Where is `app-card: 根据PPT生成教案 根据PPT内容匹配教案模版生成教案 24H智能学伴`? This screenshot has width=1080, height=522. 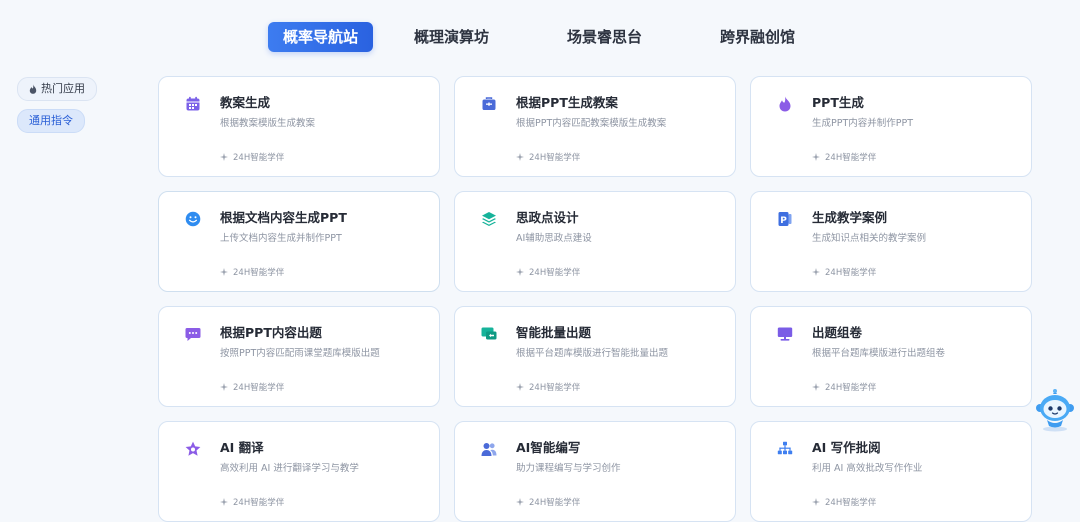 app-card: 根据PPT生成教案 根据PPT内容匹配教案模版生成教案 24H智能学伴 is located at coordinates (595, 126).